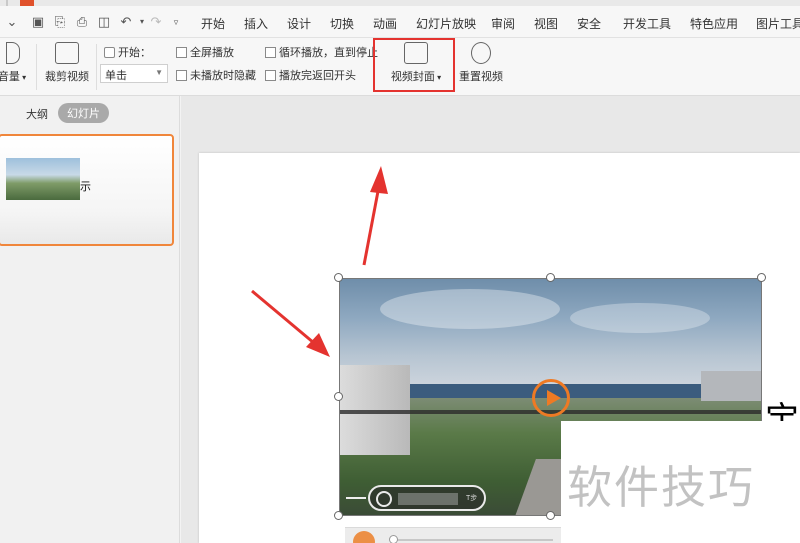 The width and height of the screenshot is (800, 543). I want to click on watermark-overlay: 软件技巧, so click(680, 482).